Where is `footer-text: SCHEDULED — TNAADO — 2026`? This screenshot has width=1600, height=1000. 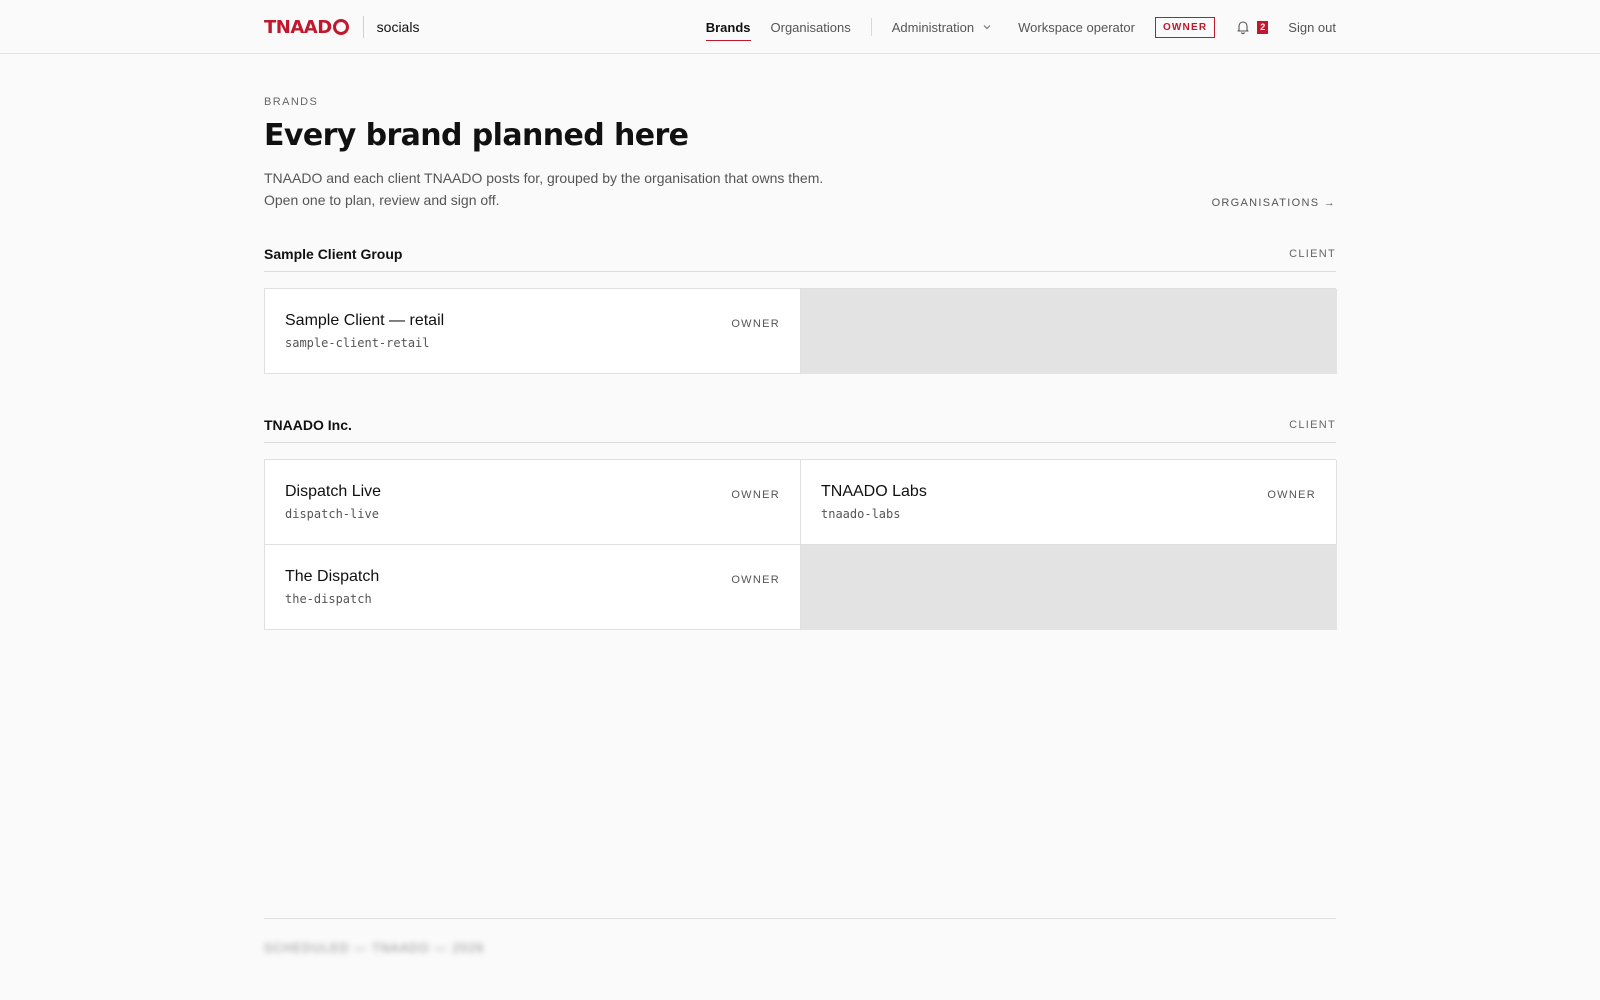
footer-text: SCHEDULED — TNAADO — 2026 is located at coordinates (374, 948).